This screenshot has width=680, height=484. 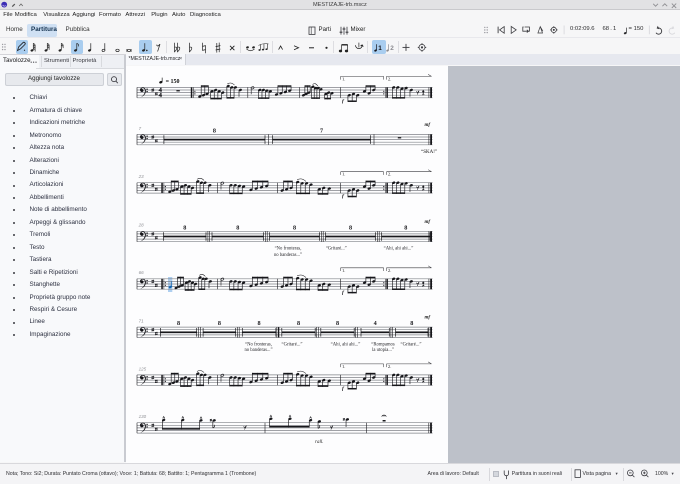 I want to click on svg-text: 130, so click(x=143, y=416).